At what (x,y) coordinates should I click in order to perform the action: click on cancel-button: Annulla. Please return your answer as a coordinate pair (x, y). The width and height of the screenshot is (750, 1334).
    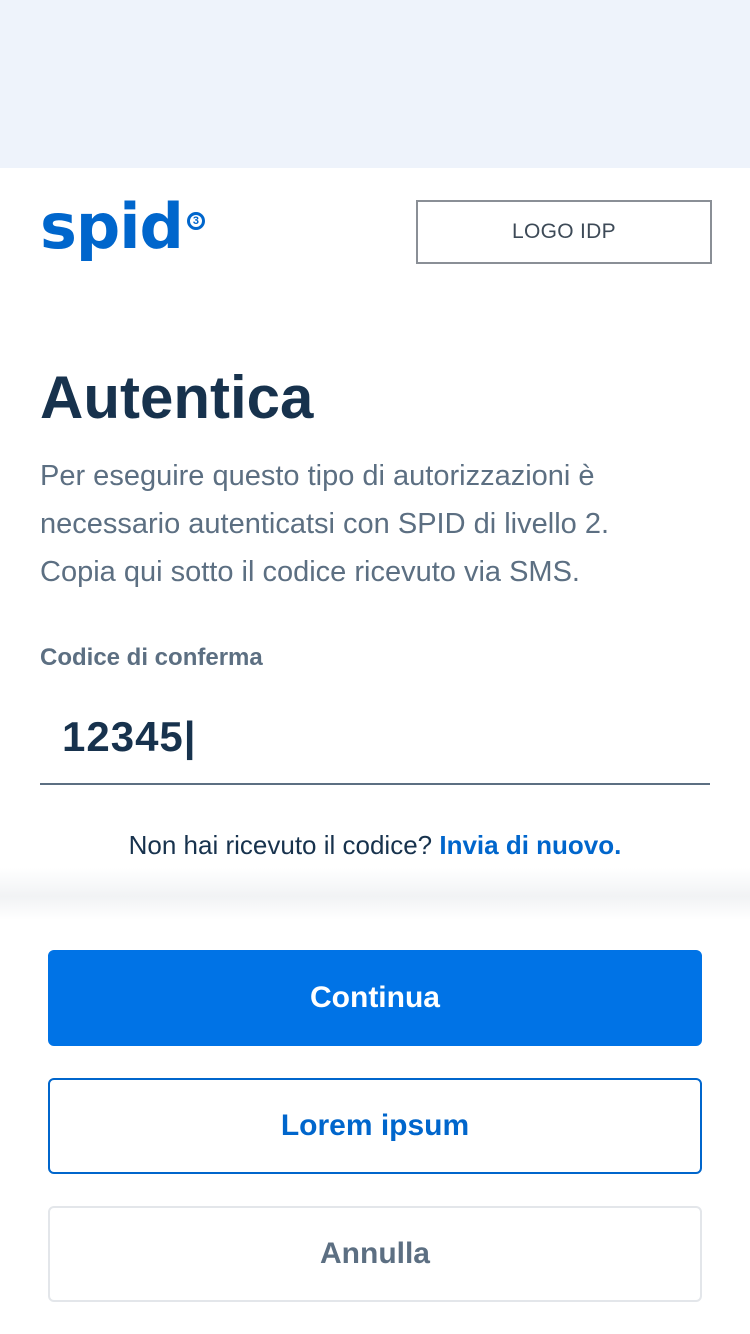
    Looking at the image, I should click on (375, 1254).